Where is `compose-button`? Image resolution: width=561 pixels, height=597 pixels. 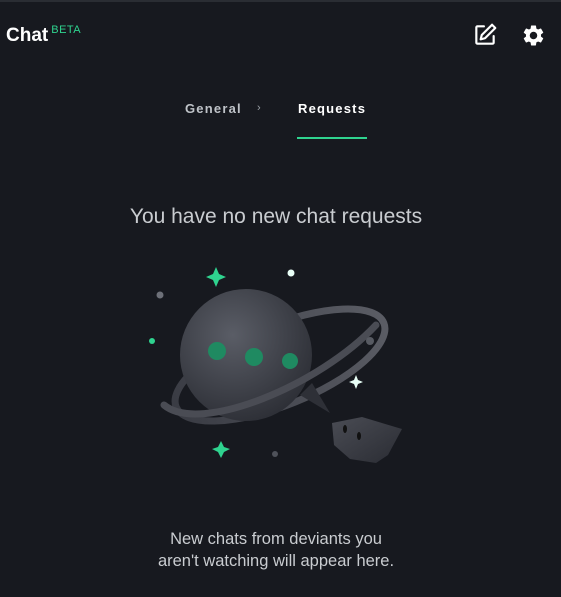
compose-button is located at coordinates (485, 35).